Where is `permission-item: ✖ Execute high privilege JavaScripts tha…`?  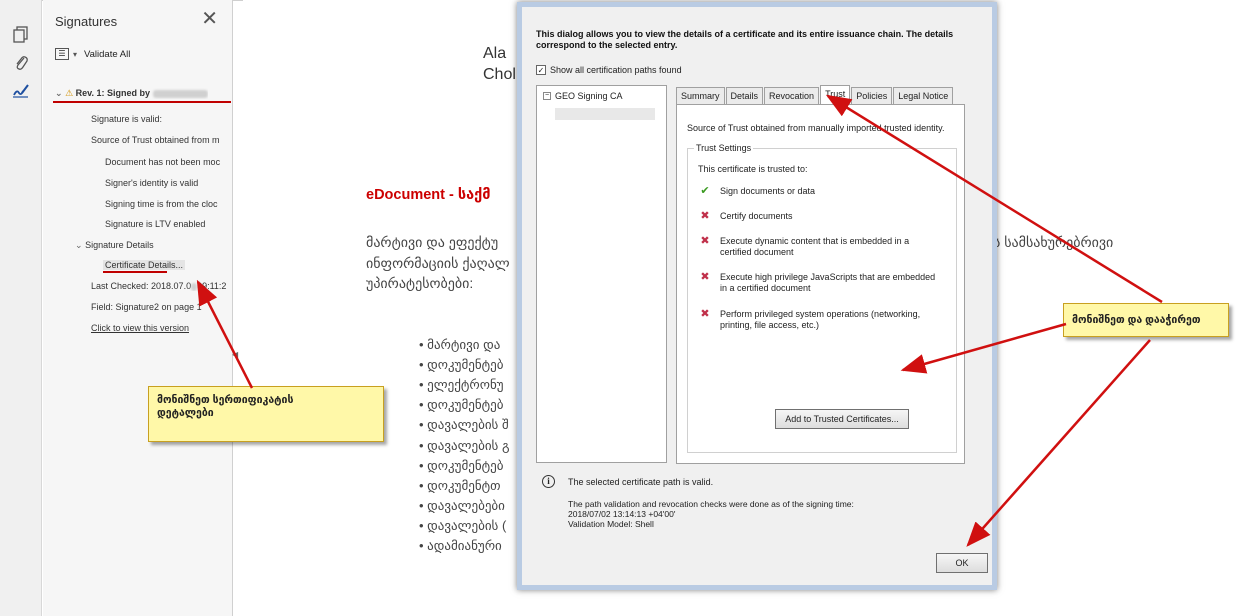 permission-item: ✖ Execute high privilege JavaScripts tha… is located at coordinates (825, 283).